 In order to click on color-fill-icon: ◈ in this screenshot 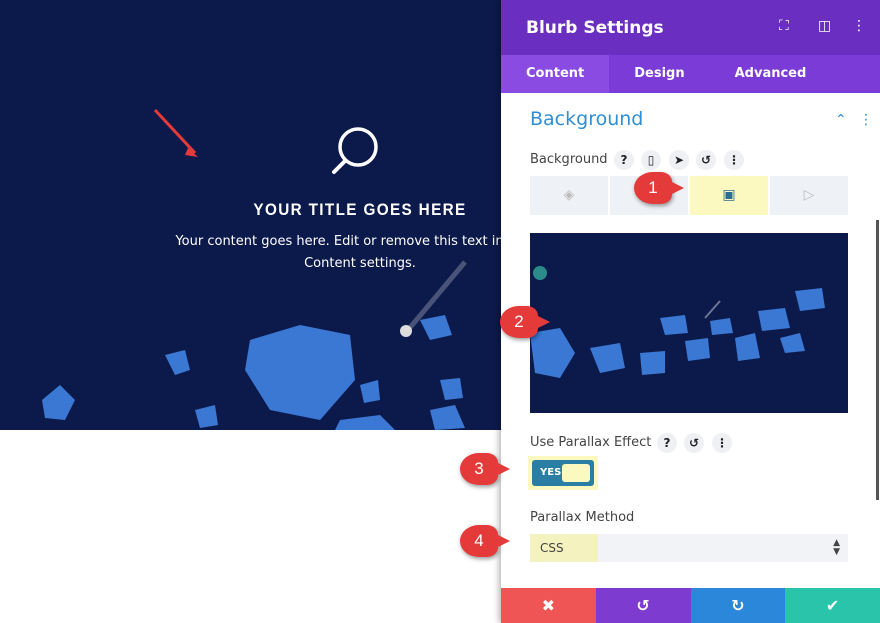, I will do `click(569, 195)`.